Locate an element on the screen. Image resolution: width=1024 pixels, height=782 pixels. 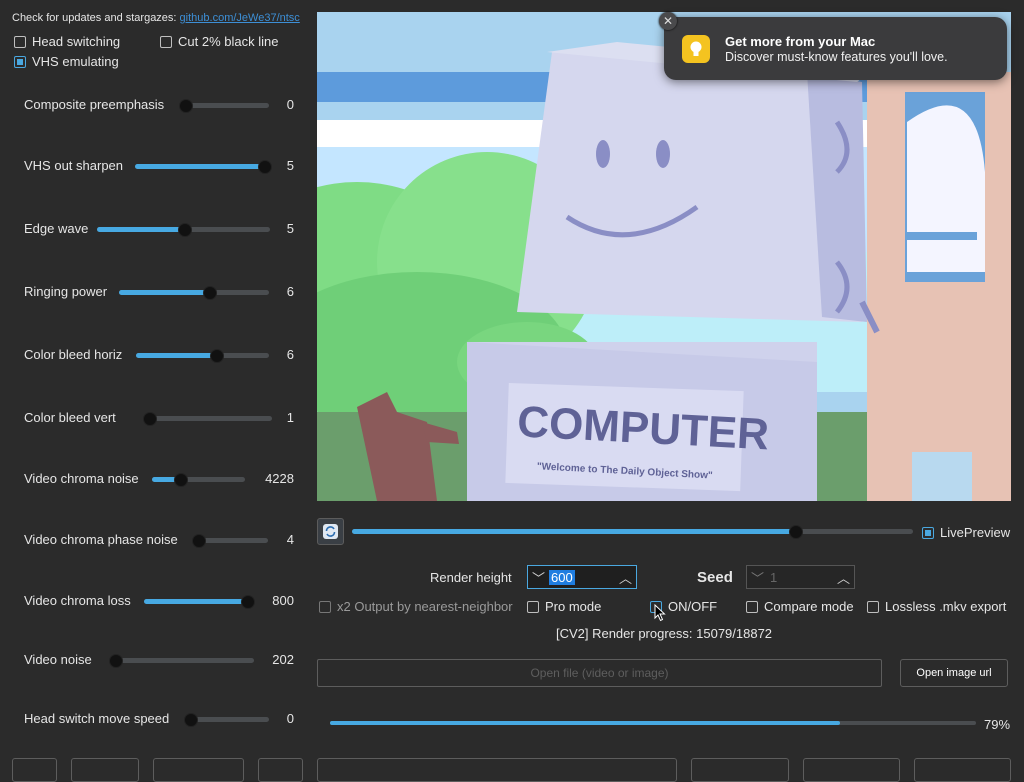
compare-mode-checkbox: Compare mode is located at coordinates (800, 606).